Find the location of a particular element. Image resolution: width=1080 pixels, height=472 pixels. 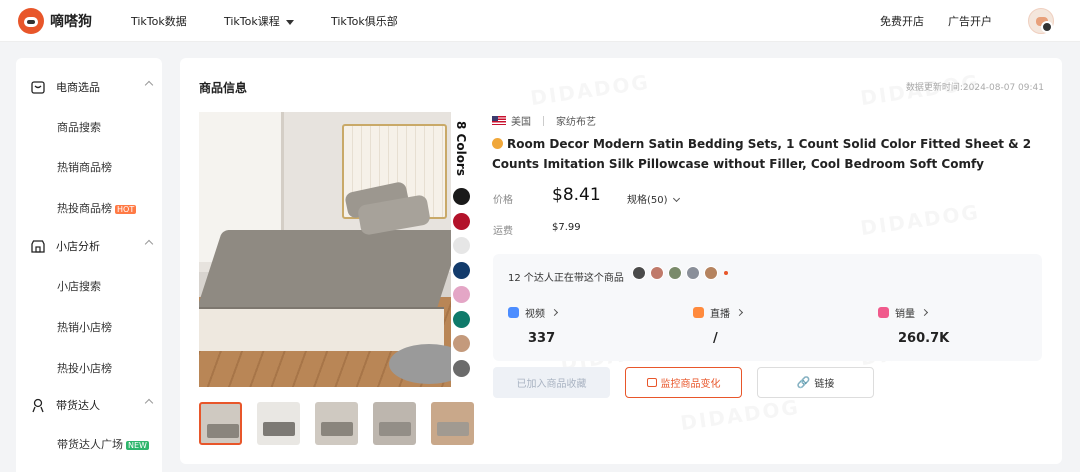

sidebar-section-product: 电商选品 is located at coordinates (92, 87).